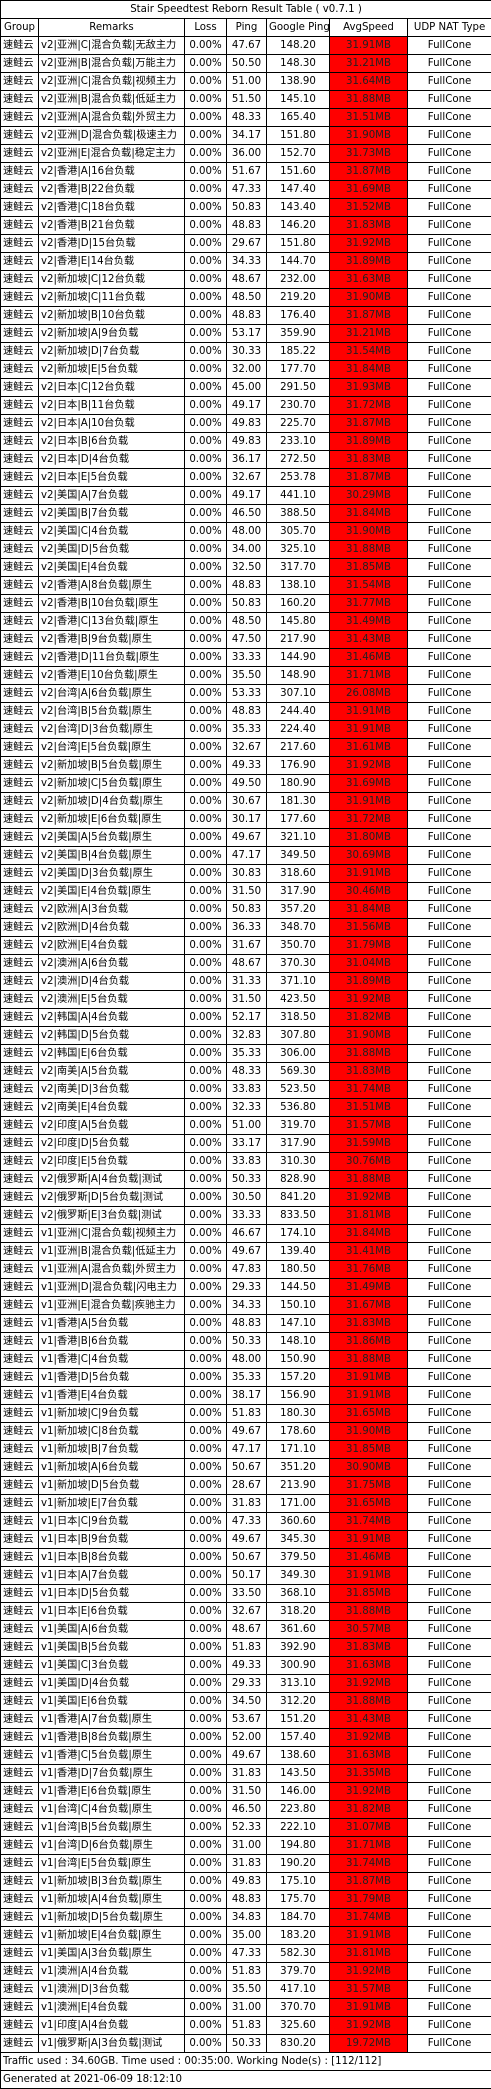  What do you see at coordinates (298, 1162) in the screenshot?
I see `cell-google-ping: 310.30` at bounding box center [298, 1162].